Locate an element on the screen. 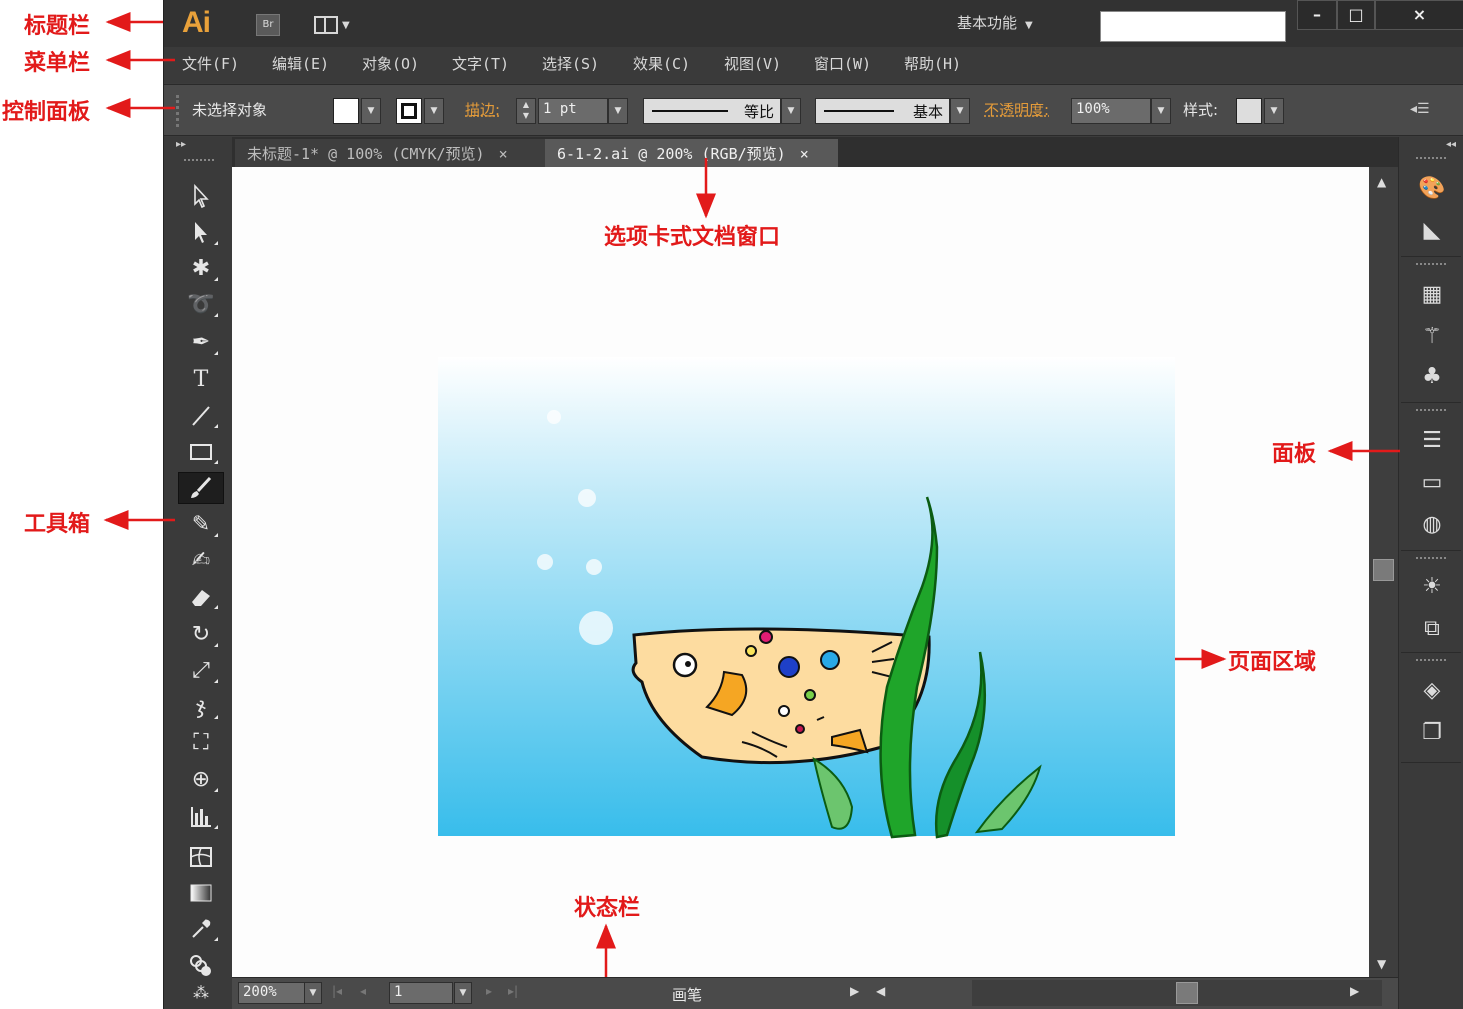  artboard-dropdown: ▼ is located at coordinates (463, 993).